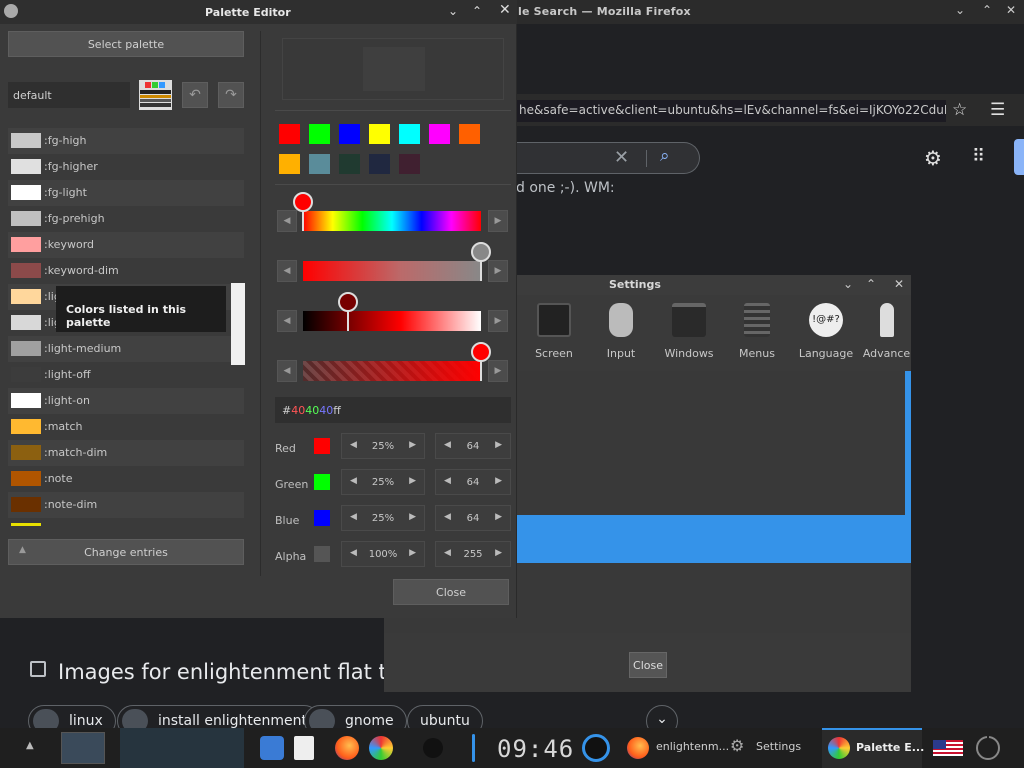  Describe the element at coordinates (959, 110) in the screenshot. I see `bookmark-star-icon: ☆` at that location.